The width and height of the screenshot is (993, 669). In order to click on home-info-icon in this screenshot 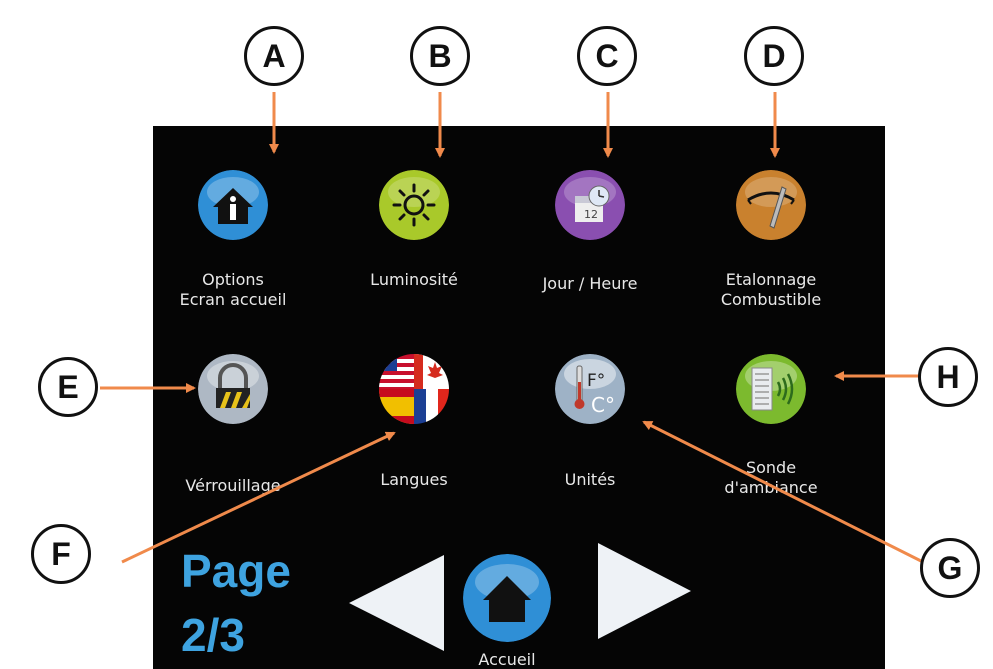, I will do `click(233, 205)`.